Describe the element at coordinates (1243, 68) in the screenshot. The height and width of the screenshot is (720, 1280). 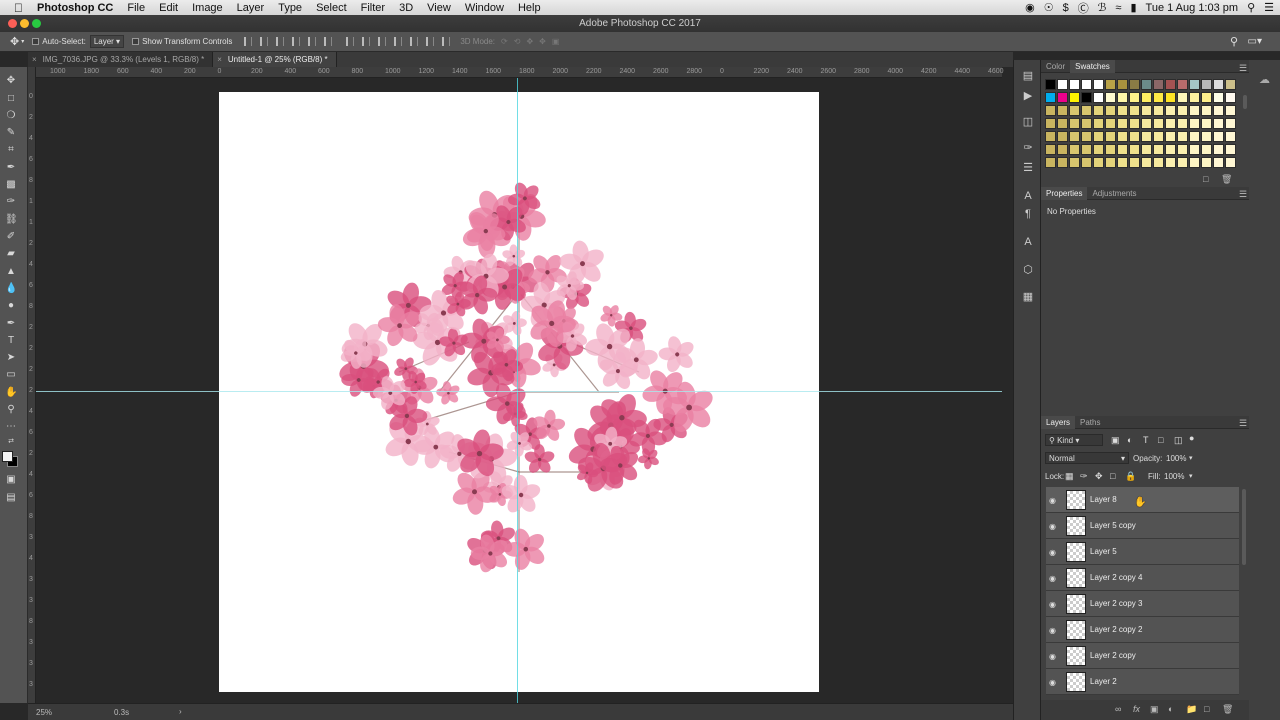
I see `swatches-menu-icon: ☰` at that location.